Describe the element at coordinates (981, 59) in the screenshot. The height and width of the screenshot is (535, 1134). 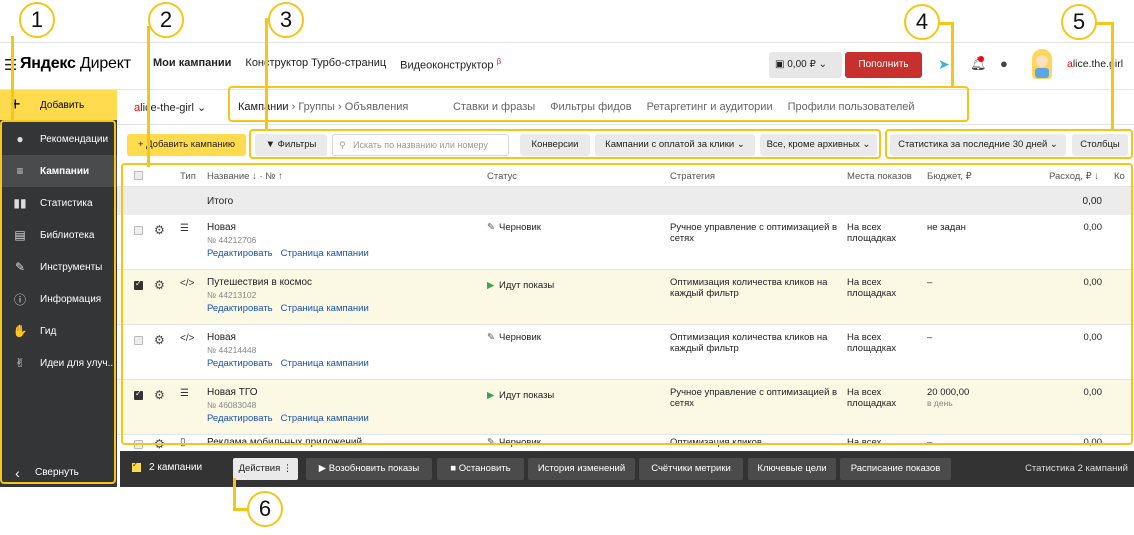
I see `notification-dot` at that location.